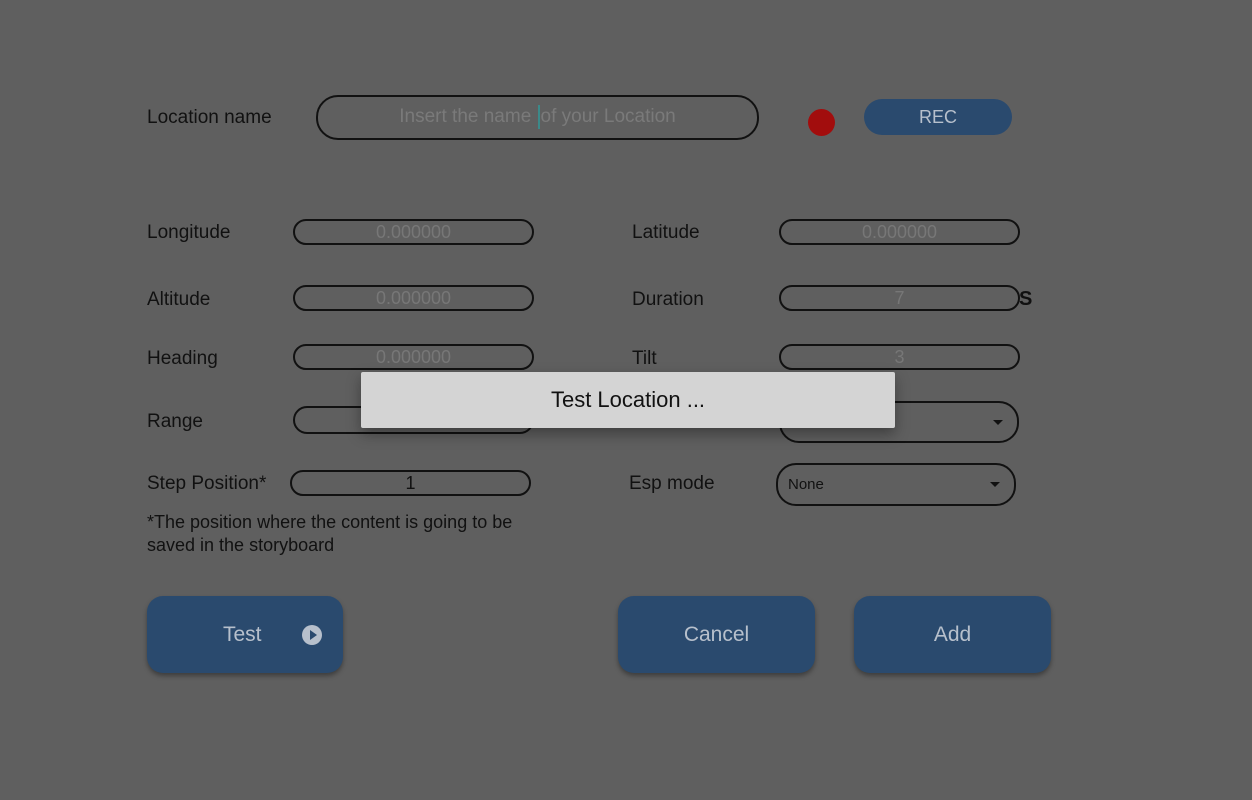  Describe the element at coordinates (672, 483) in the screenshot. I see `esp-mode-label: Esp mode` at that location.